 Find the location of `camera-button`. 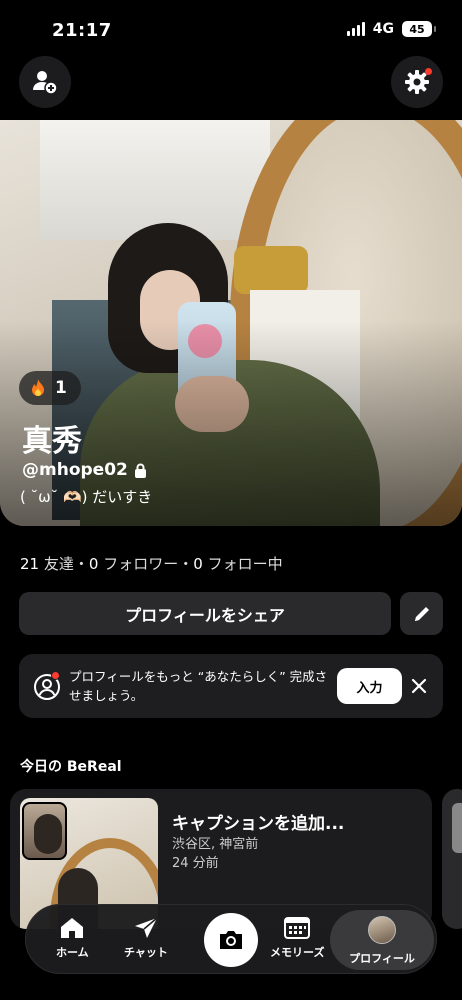

camera-button is located at coordinates (231, 940).